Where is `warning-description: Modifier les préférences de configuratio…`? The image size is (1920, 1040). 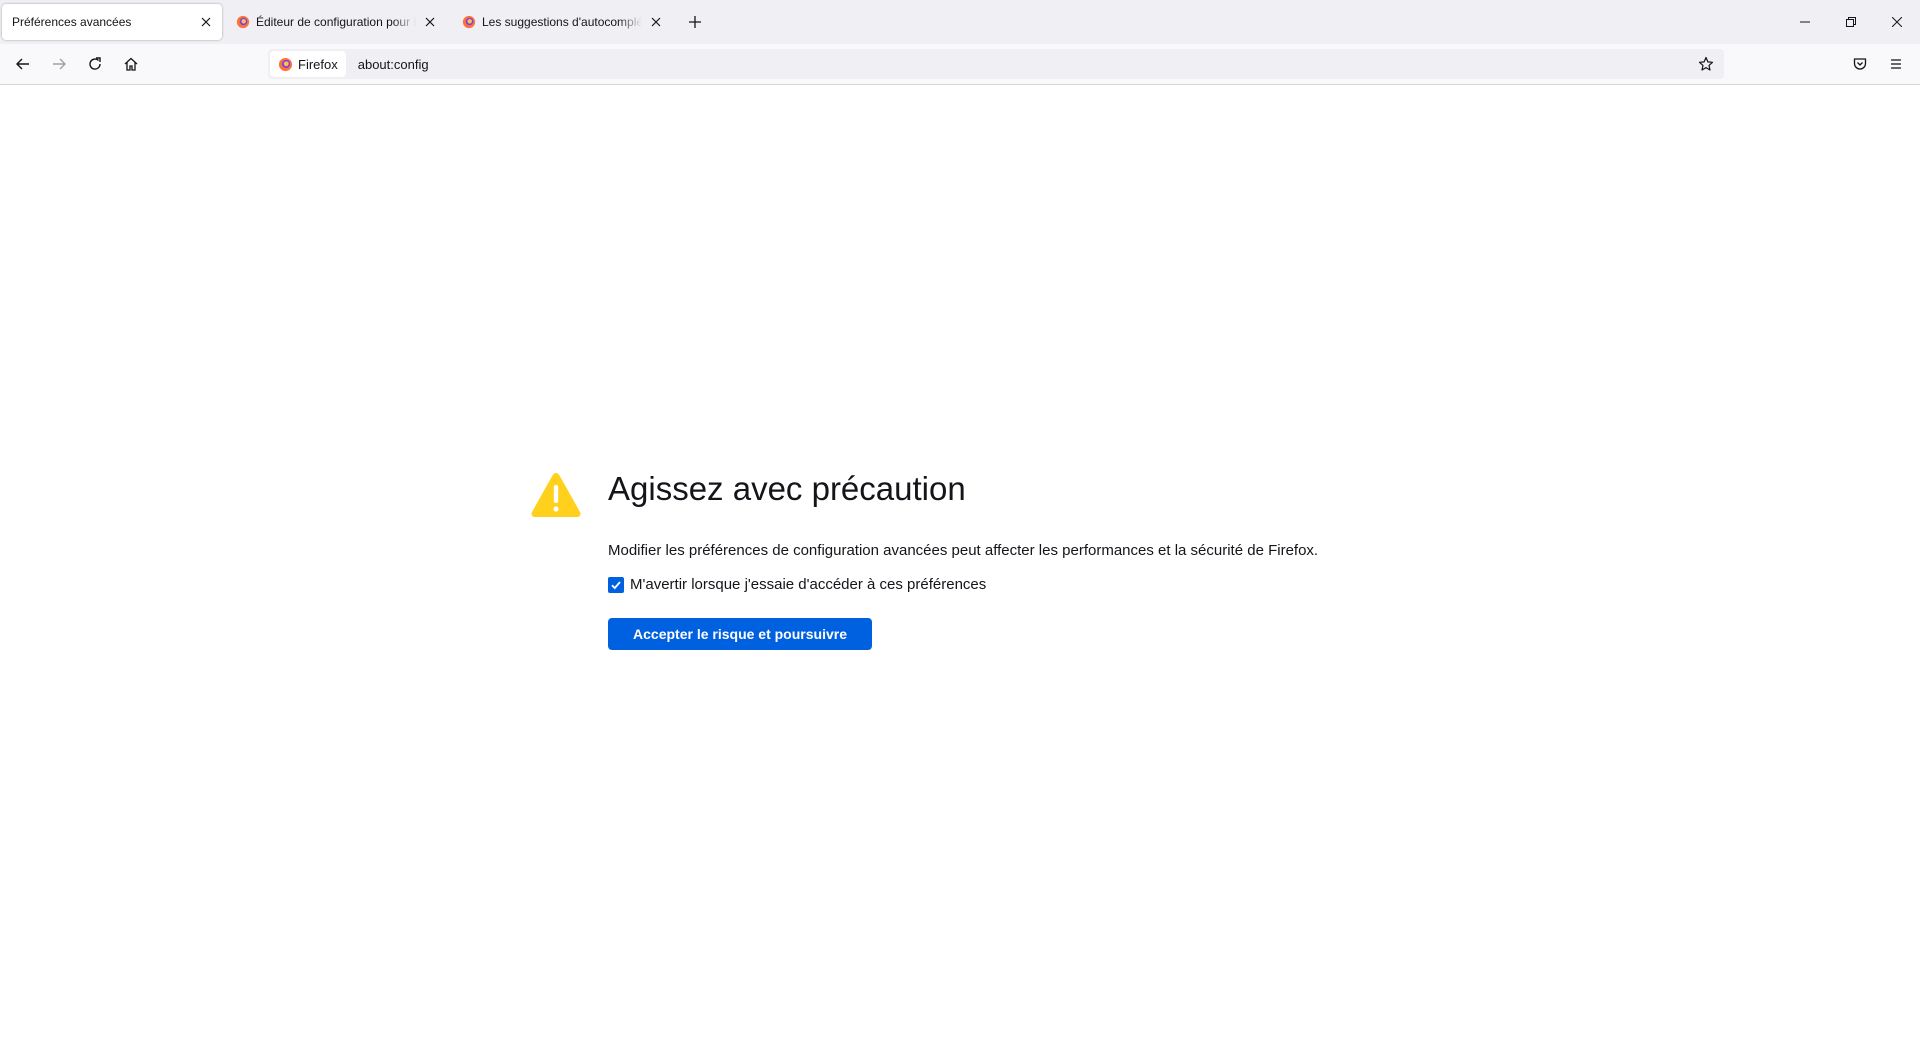 warning-description: Modifier les préférences de configuratio… is located at coordinates (963, 550).